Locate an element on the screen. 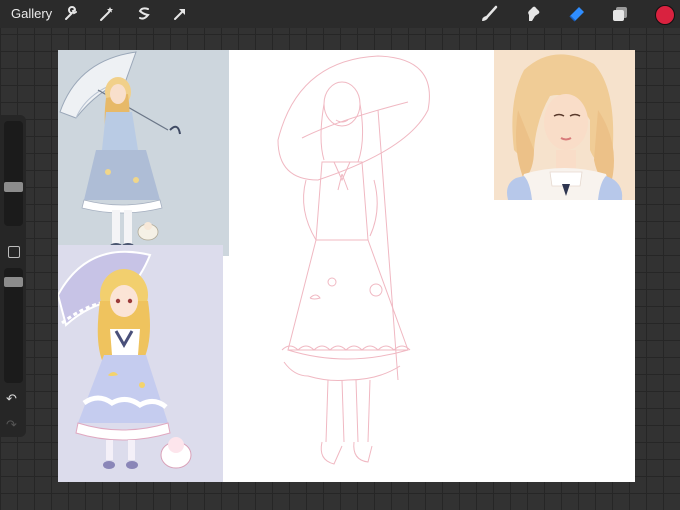 The image size is (680, 510). reference-image-chibi-with-sheep is located at coordinates (140, 363).